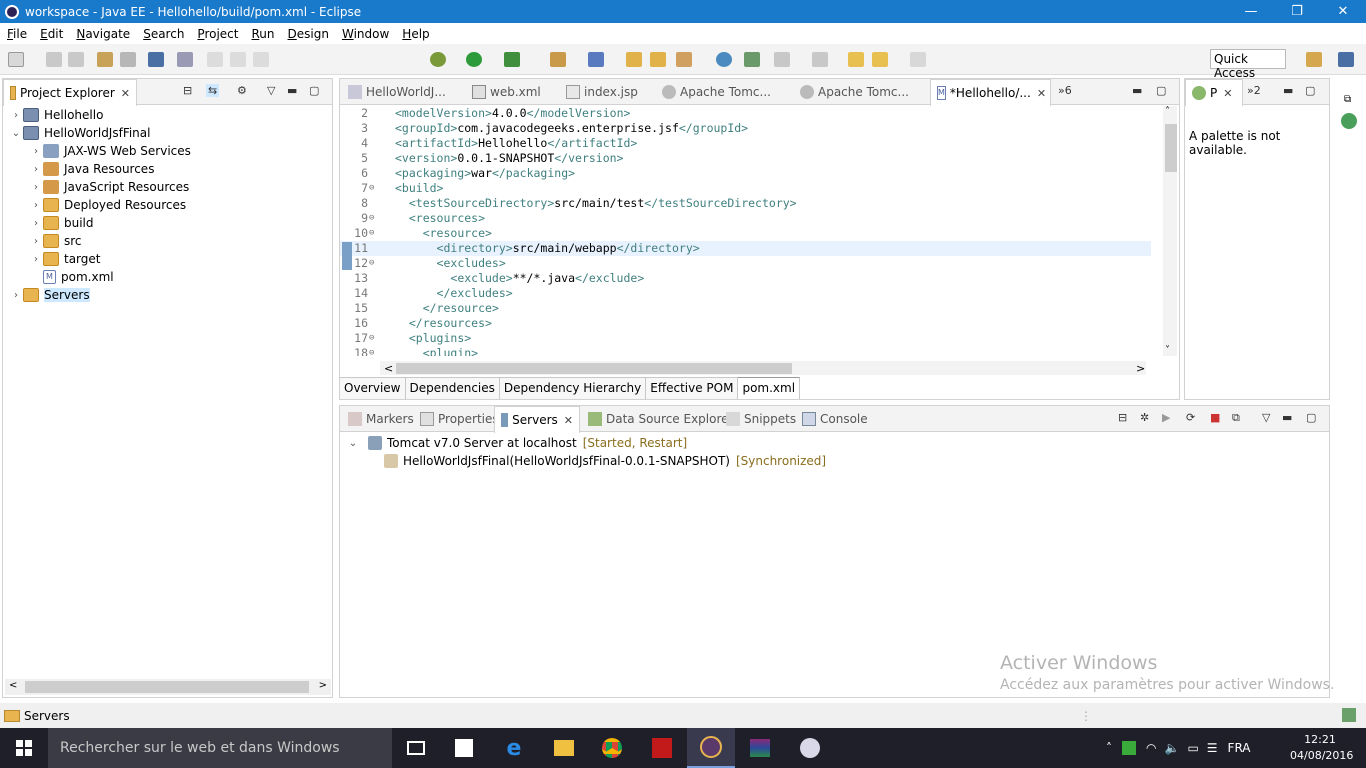 The width and height of the screenshot is (1366, 768). Describe the element at coordinates (745, 323) in the screenshot. I see `code-line: 16 </resources>` at that location.